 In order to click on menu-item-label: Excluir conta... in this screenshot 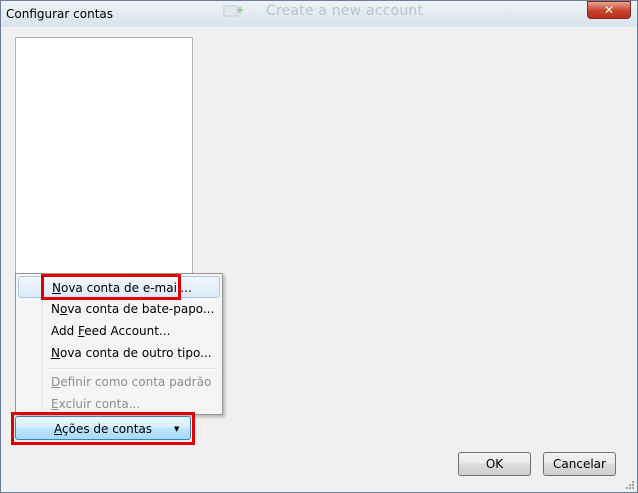, I will do `click(95, 404)`.